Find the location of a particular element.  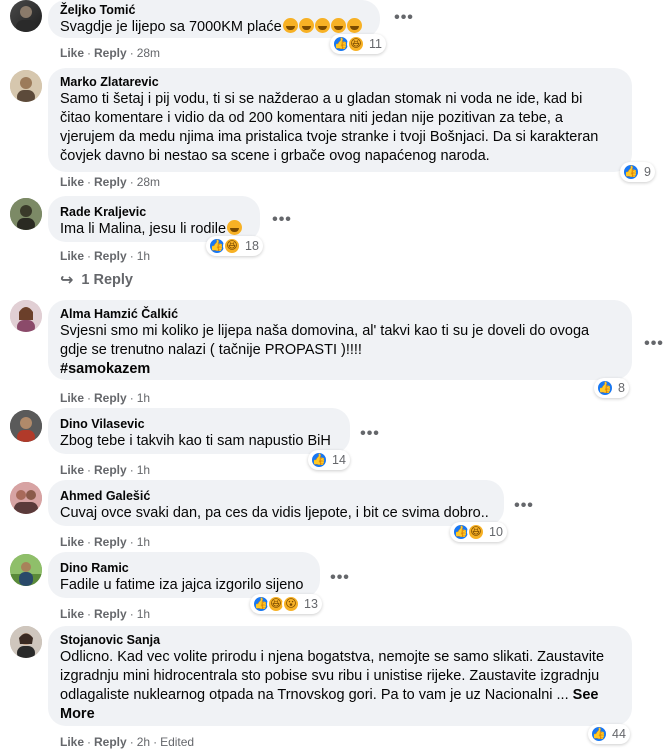

comment-author: Ahmed Galešić is located at coordinates (276, 496).